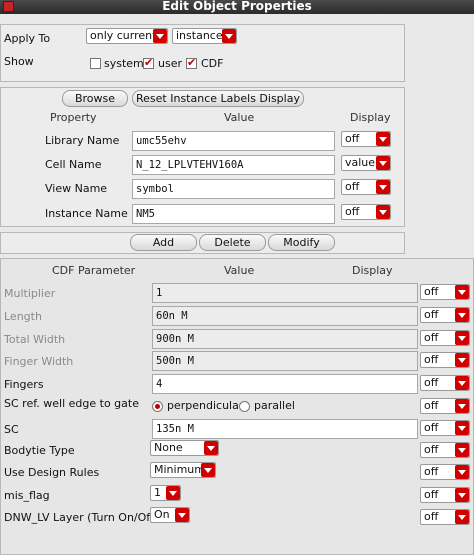 The image size is (474, 555). Describe the element at coordinates (445, 428) in the screenshot. I see `sc-display-select: off` at that location.